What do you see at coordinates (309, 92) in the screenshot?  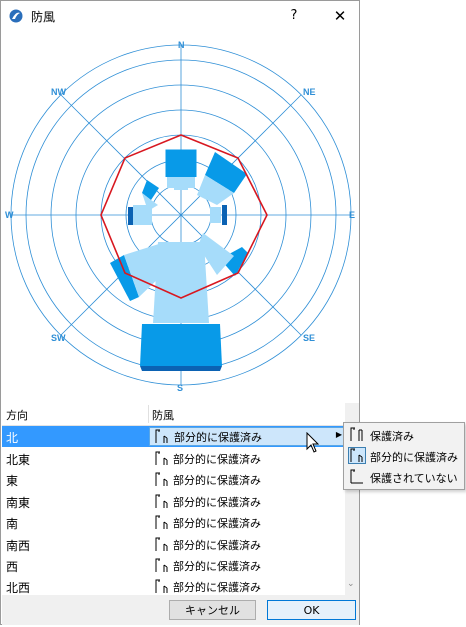 I see `compass-label-ne: NE` at bounding box center [309, 92].